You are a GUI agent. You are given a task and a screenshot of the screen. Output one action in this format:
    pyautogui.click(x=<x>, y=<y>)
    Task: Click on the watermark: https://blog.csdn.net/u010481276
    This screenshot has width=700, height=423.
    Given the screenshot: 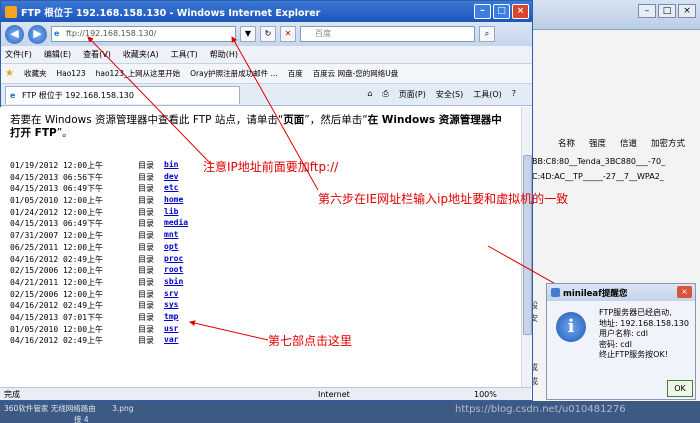 What is the action you would take?
    pyautogui.click(x=540, y=409)
    